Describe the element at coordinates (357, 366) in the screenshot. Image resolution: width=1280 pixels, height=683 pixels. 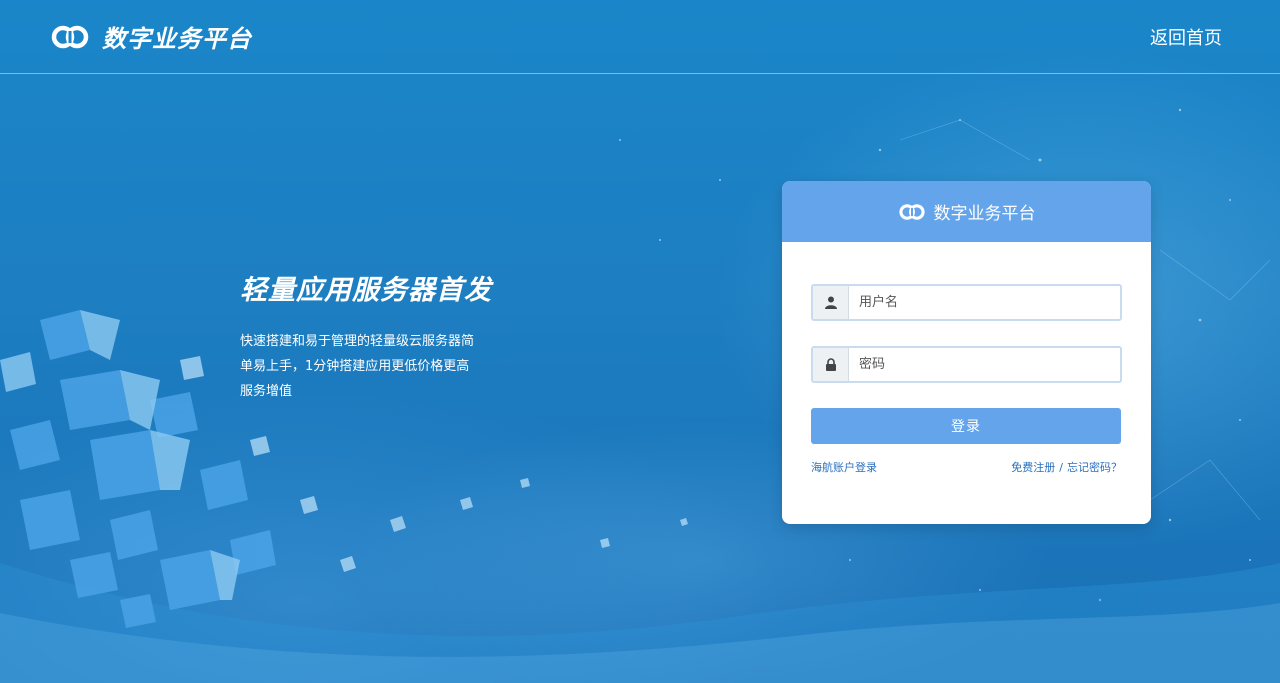
I see `hero-description: 快速搭建和易于管理的轻量级云服务器简单易上手，1分钟搭建应用更低价格更高服务增值` at that location.